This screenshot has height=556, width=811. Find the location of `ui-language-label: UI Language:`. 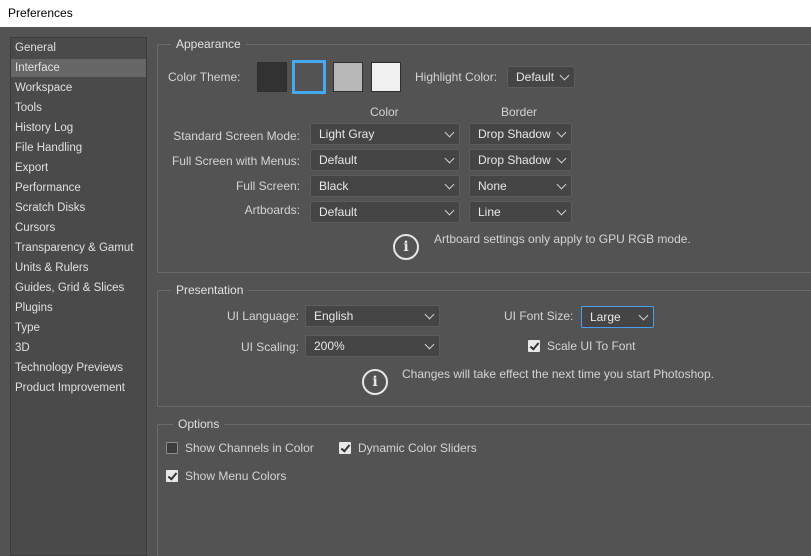

ui-language-label: UI Language: is located at coordinates (262, 316).